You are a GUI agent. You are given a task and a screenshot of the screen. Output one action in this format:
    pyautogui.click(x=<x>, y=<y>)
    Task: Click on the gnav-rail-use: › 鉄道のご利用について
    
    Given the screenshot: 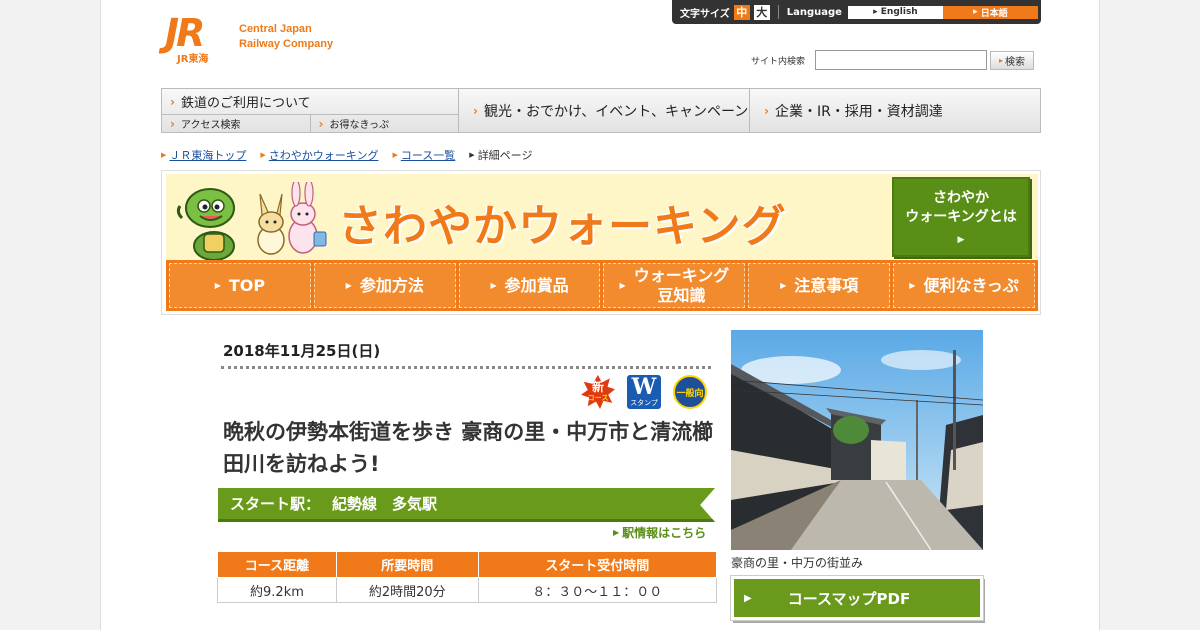 What is the action you would take?
    pyautogui.click(x=310, y=102)
    